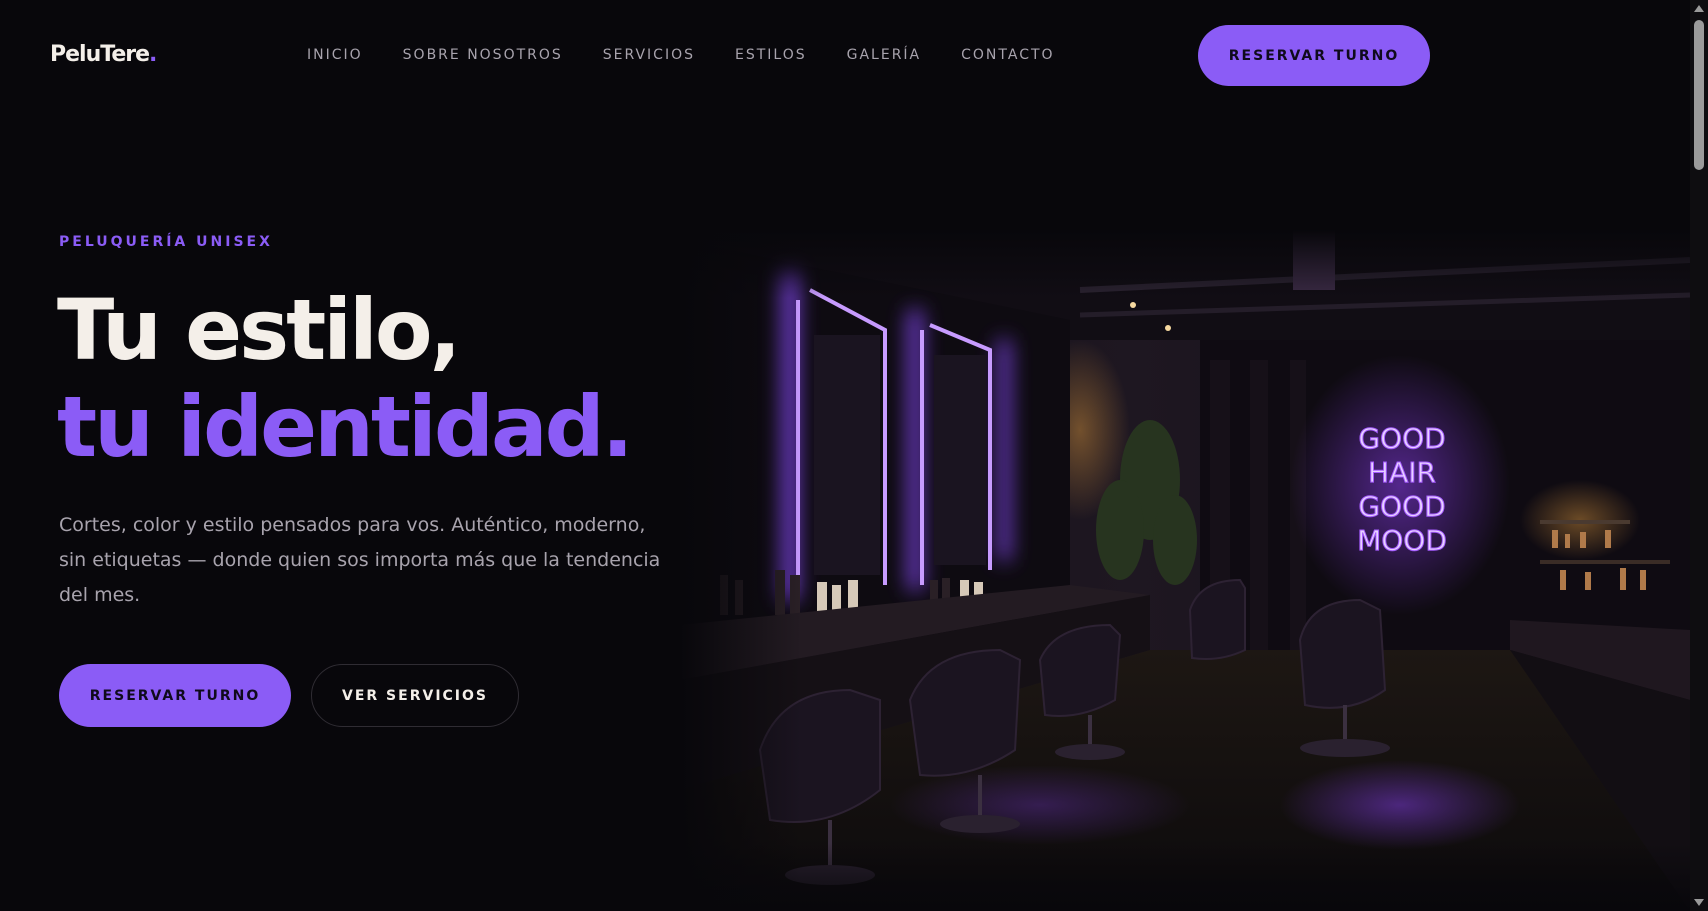 This screenshot has height=911, width=1708. I want to click on brand-name: PeluTere, so click(100, 54).